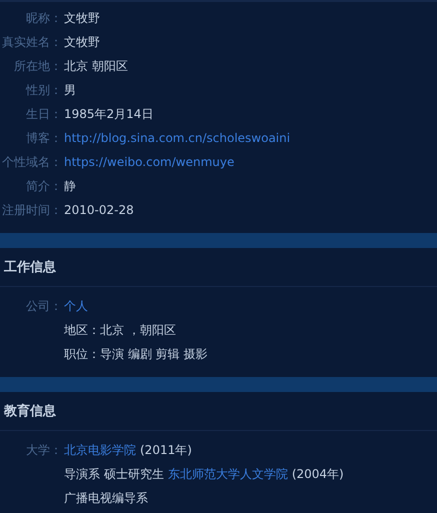 The height and width of the screenshot is (513, 437). Describe the element at coordinates (43, 138) in the screenshot. I see `field-label: 博客：` at that location.